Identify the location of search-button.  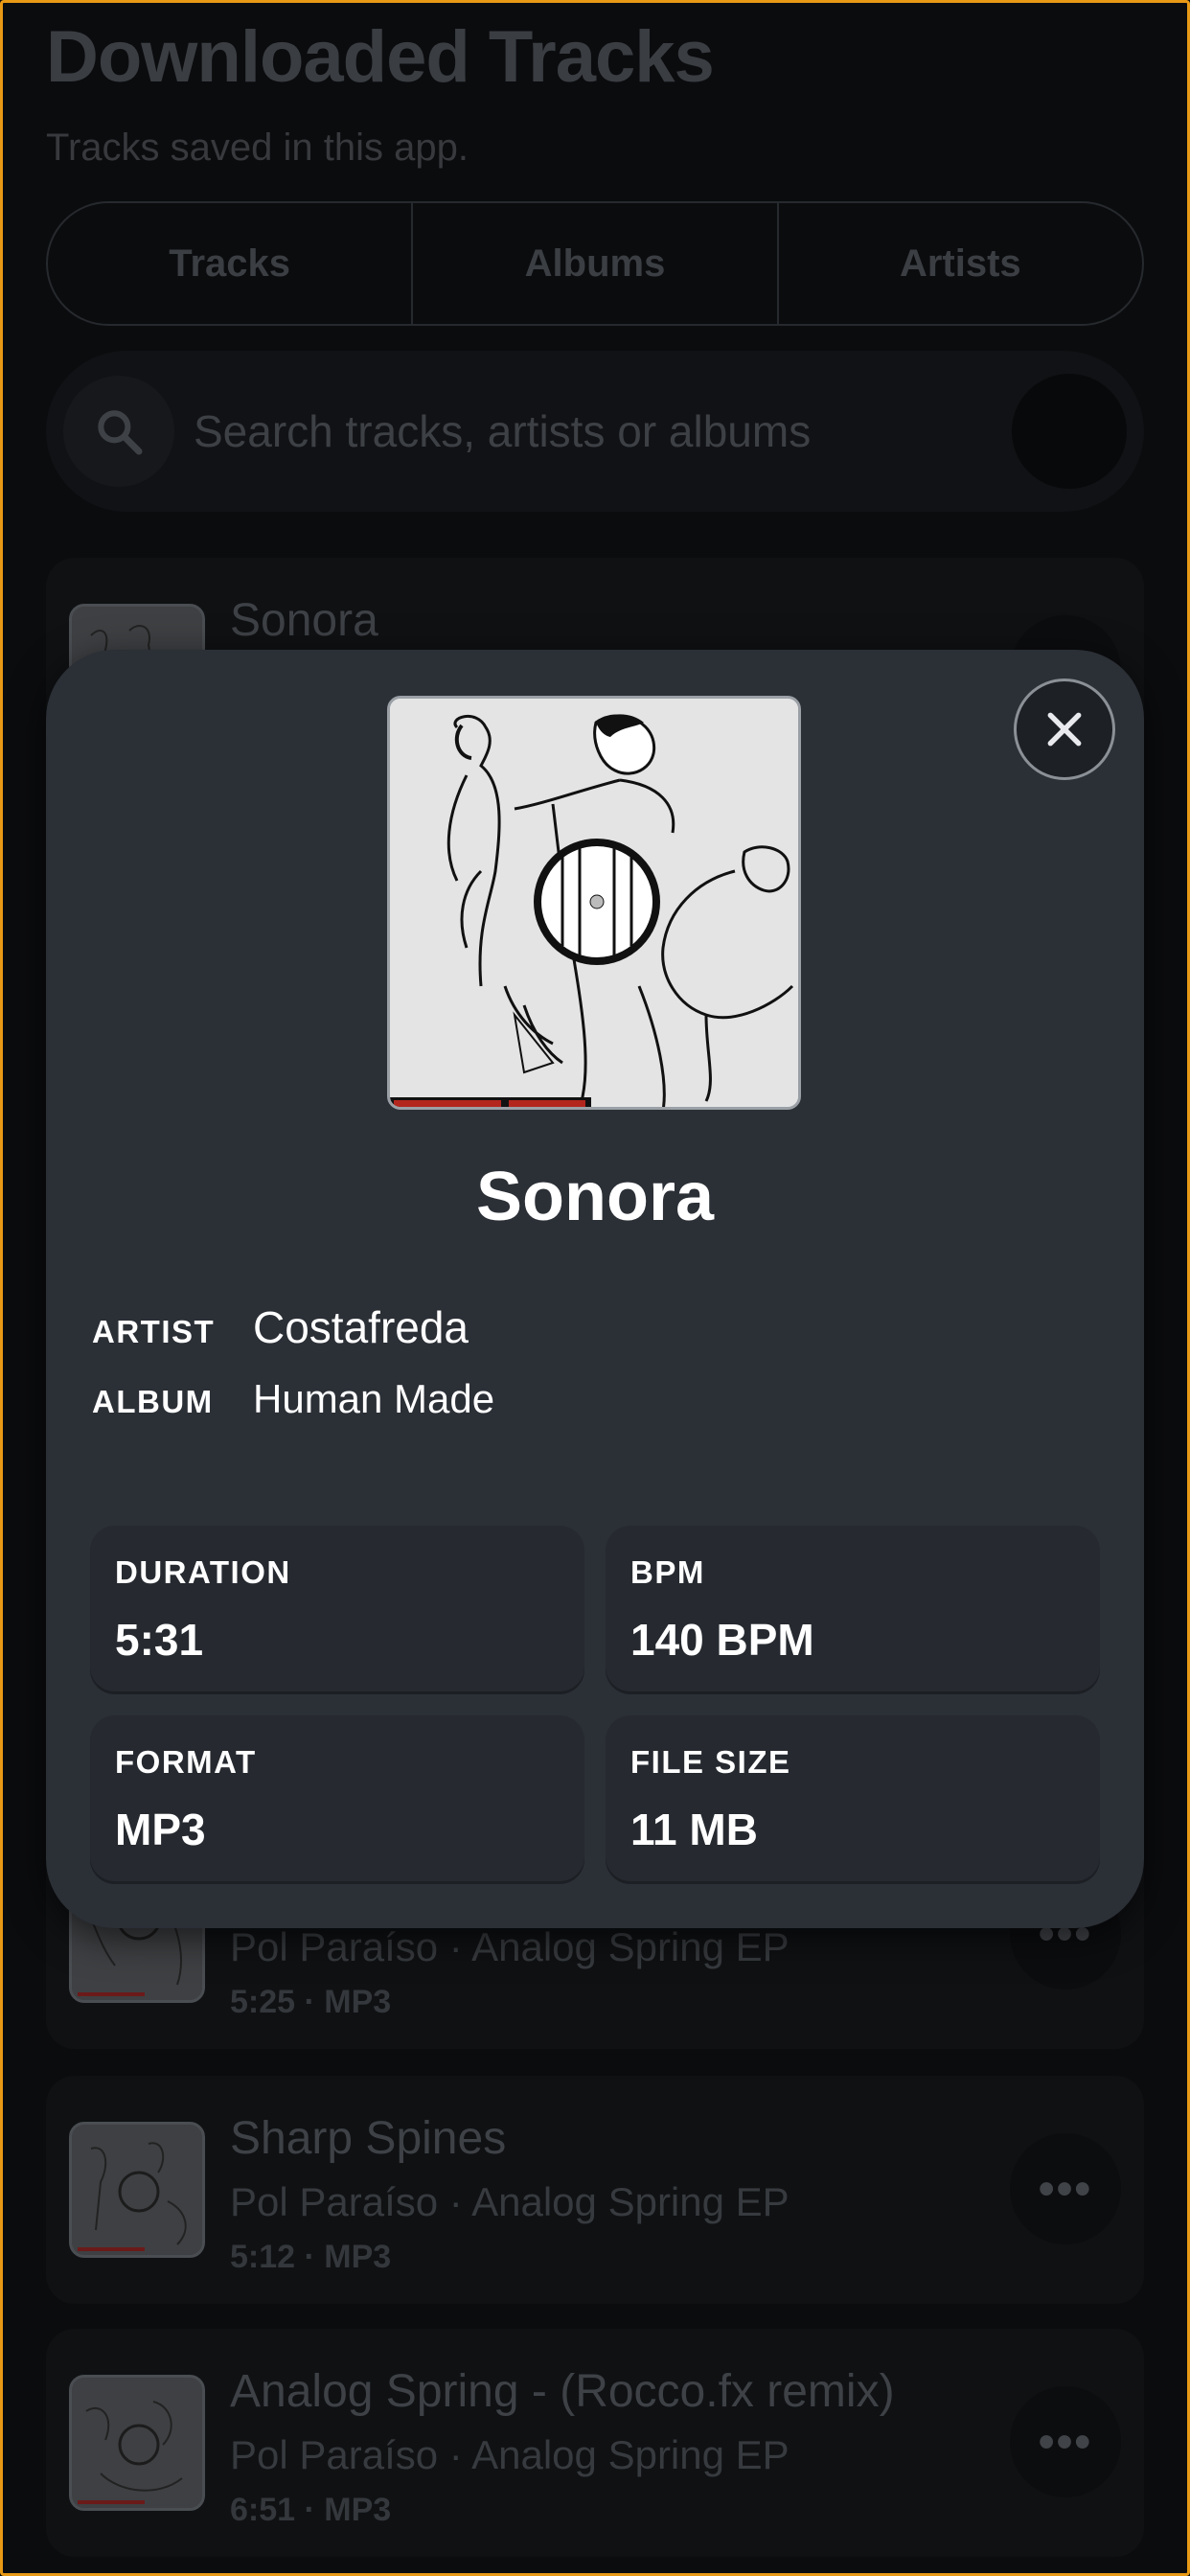
(119, 431).